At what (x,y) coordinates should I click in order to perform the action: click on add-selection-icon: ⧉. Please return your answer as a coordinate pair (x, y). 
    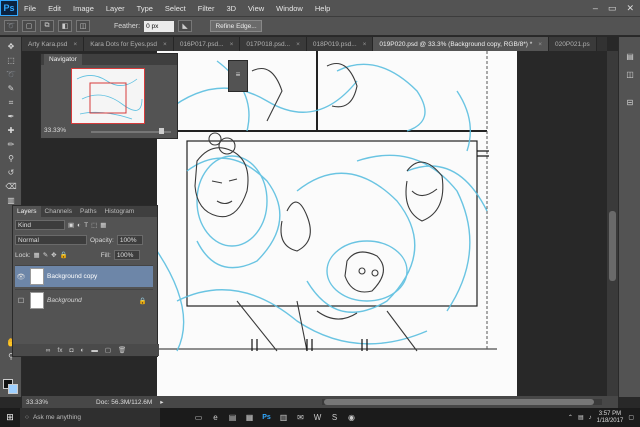
    Looking at the image, I should click on (47, 26).